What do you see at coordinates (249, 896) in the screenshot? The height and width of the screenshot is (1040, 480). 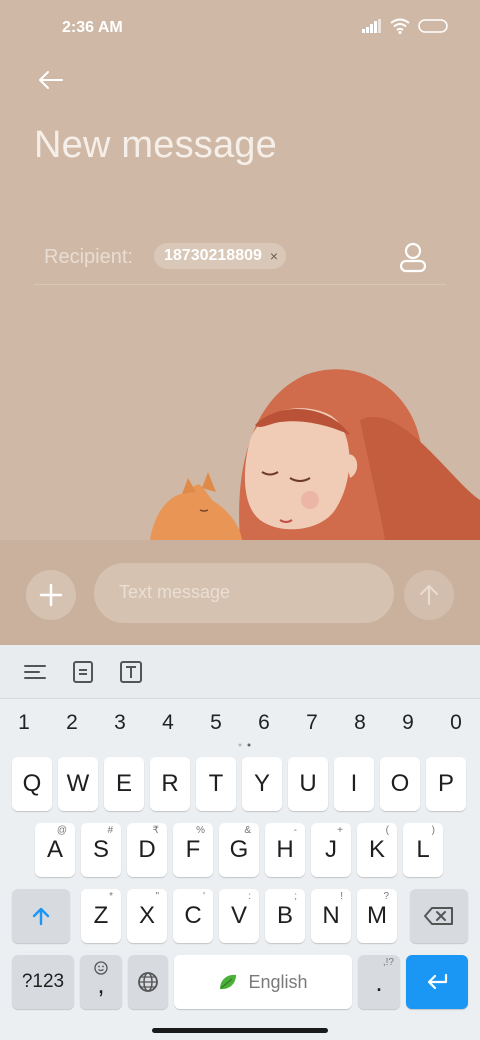 I see `key-hint: :` at bounding box center [249, 896].